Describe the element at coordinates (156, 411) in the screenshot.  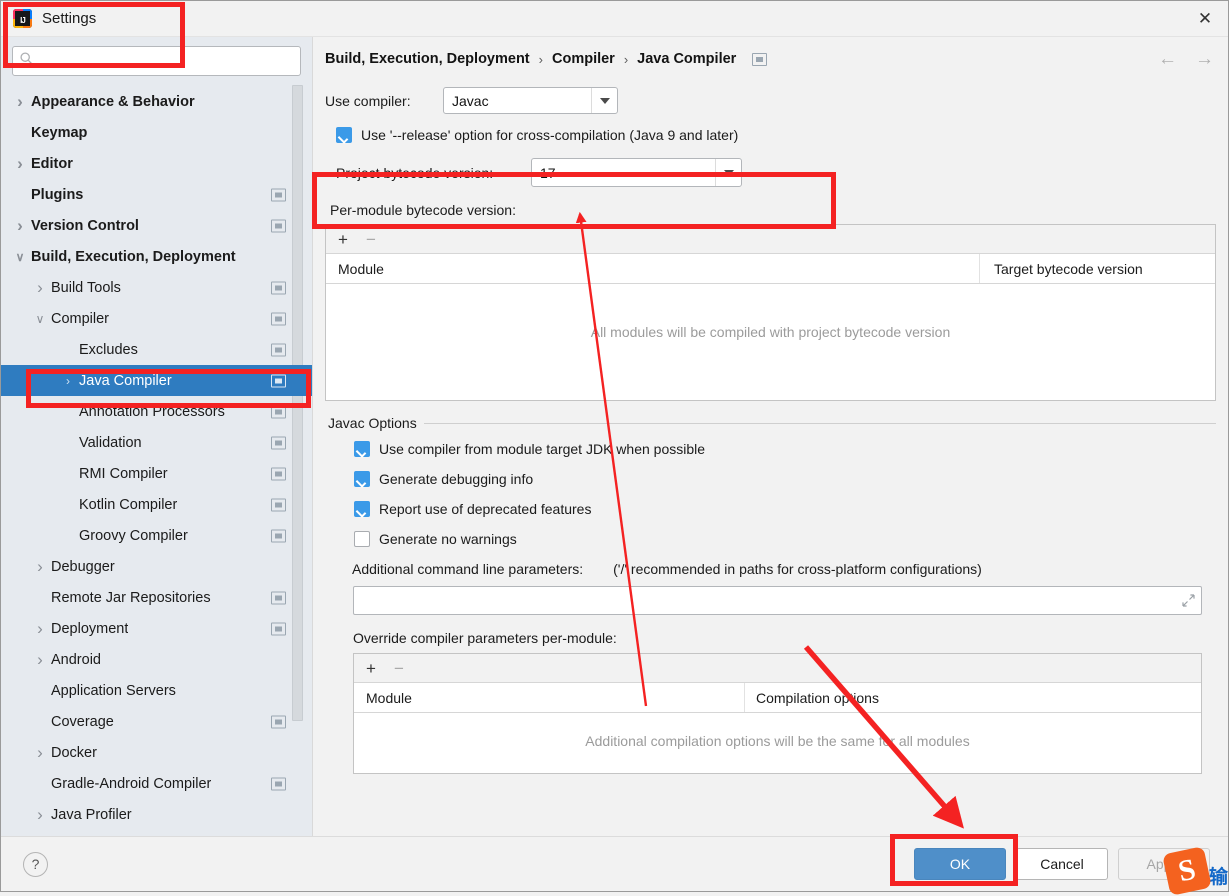
I see `sidebar-item-annotation-processors: ›Annotation Processors` at that location.